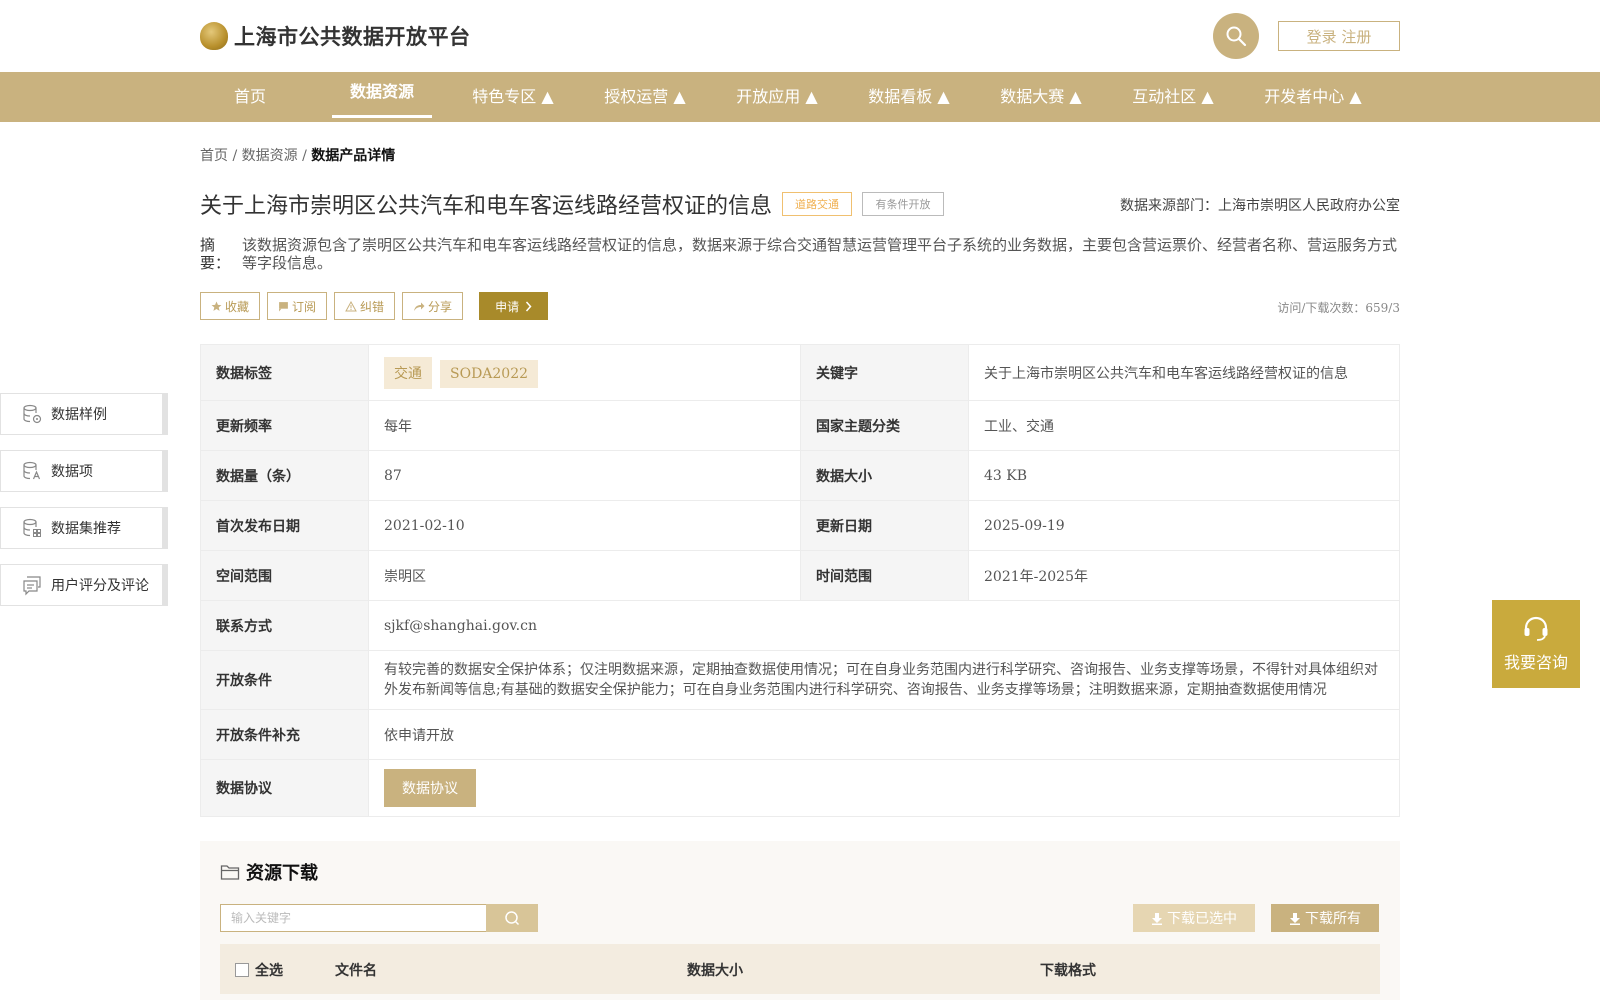 Image resolution: width=1600 pixels, height=1000 pixels. I want to click on size-value: 43 KB, so click(1184, 475).